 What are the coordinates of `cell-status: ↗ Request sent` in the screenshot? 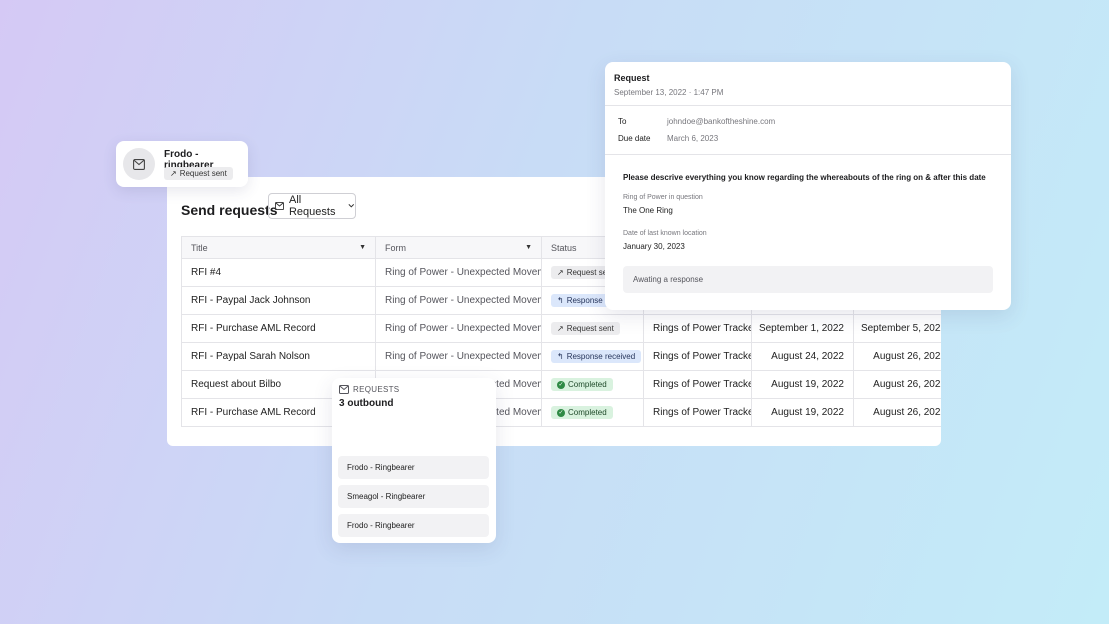 It's located at (592, 328).